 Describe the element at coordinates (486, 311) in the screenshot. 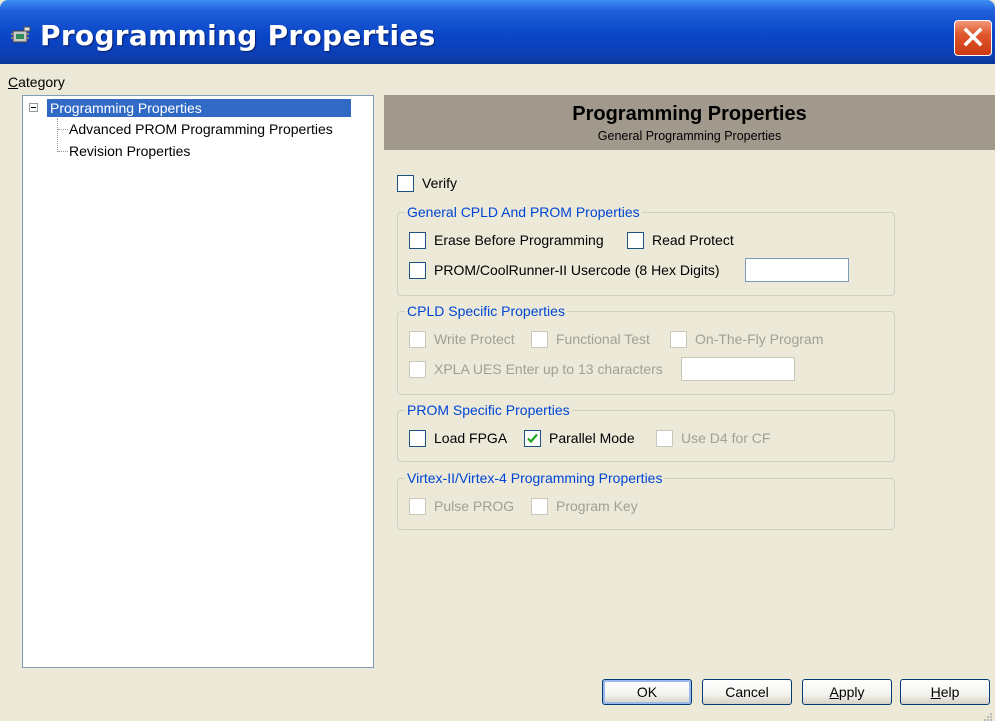

I see `group-cpld-title: CPLD Specific Properties` at that location.